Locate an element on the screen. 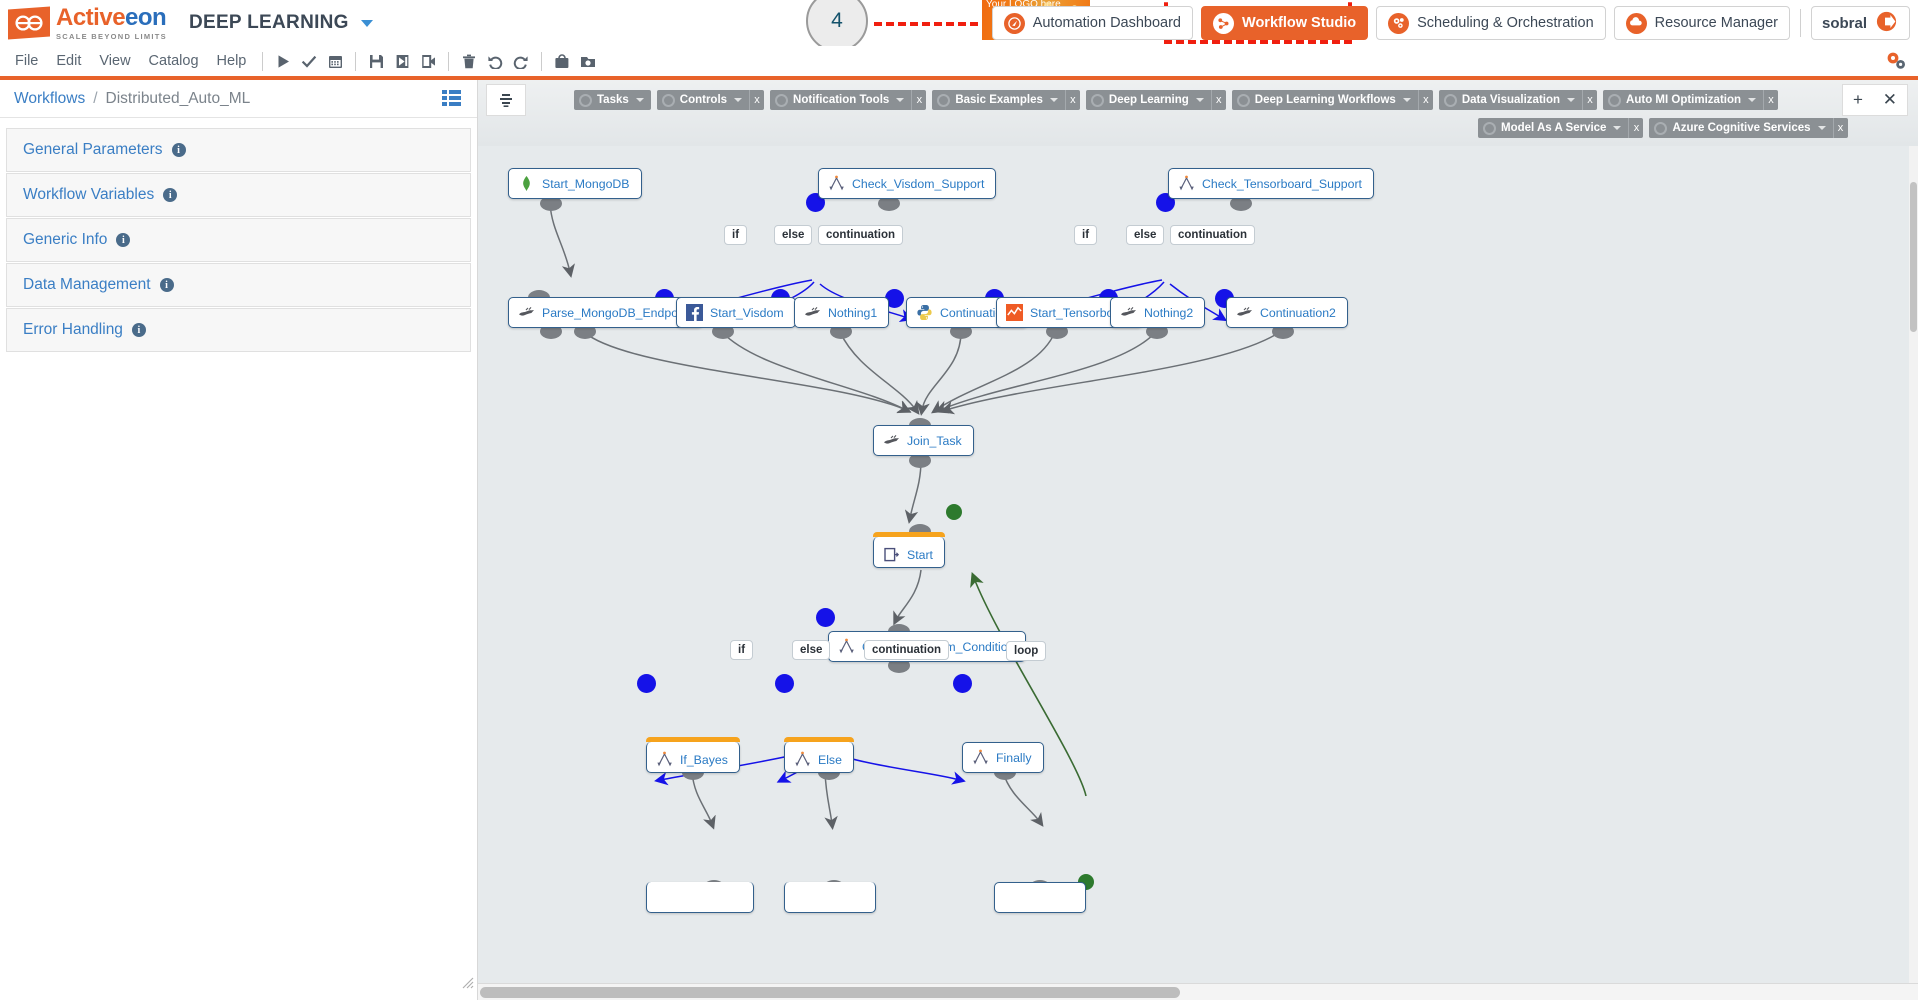  panel-resize-grip is located at coordinates (468, 982).